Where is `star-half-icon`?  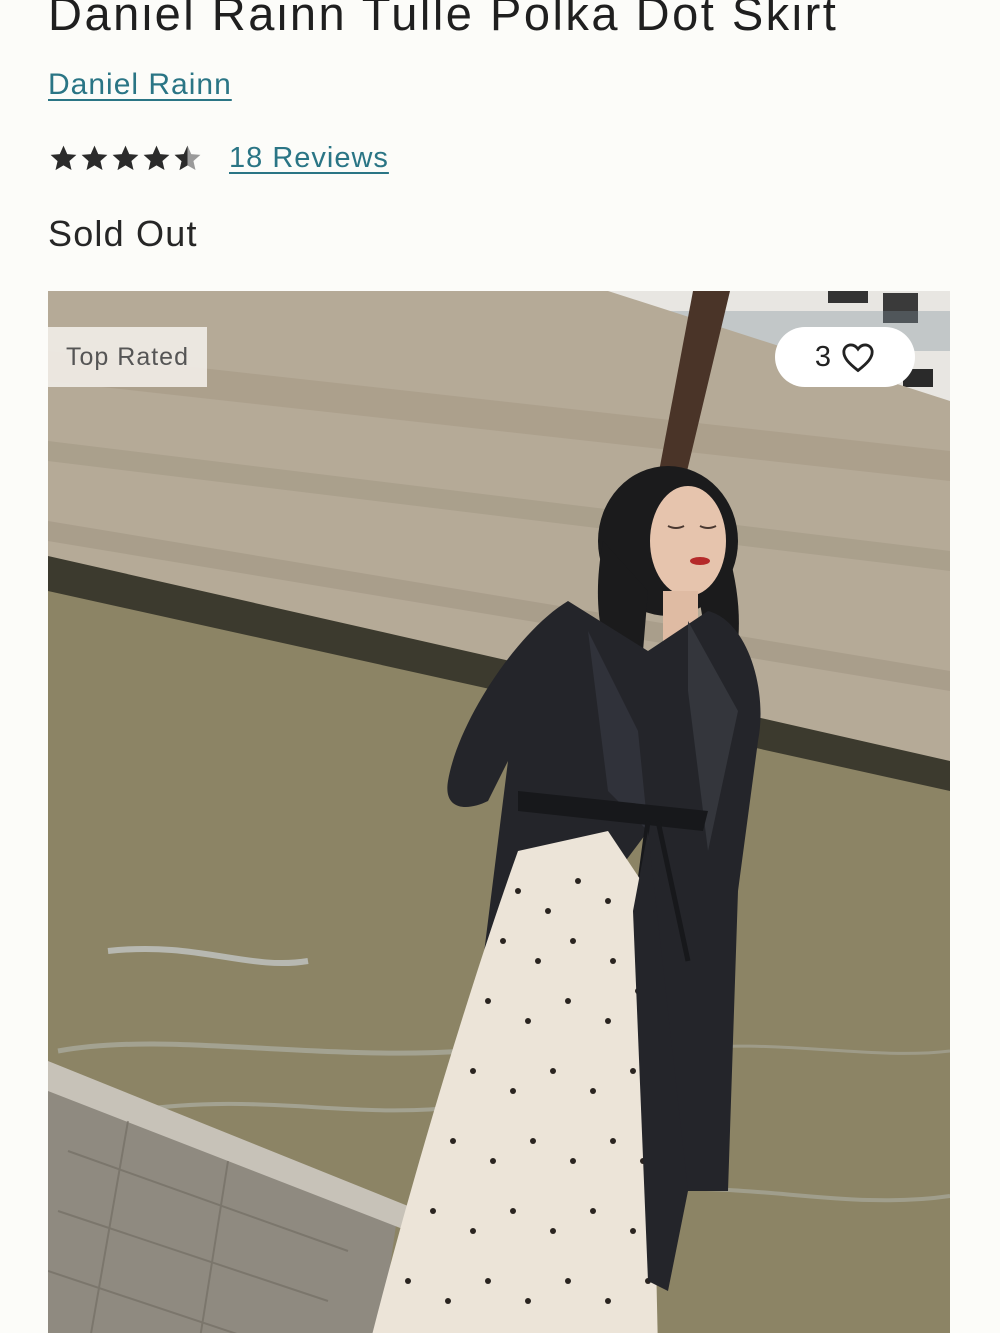
star-half-icon is located at coordinates (187, 157).